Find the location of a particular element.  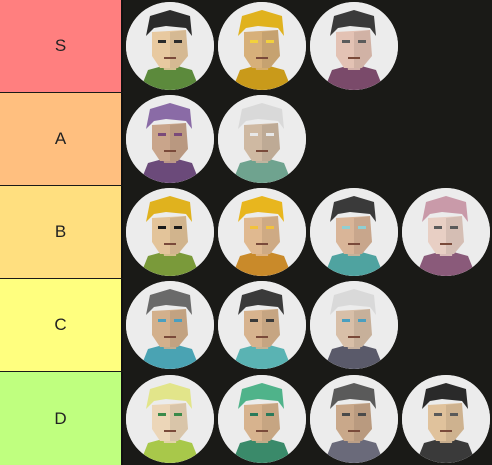

grey-hair-man-avatar is located at coordinates (354, 418).